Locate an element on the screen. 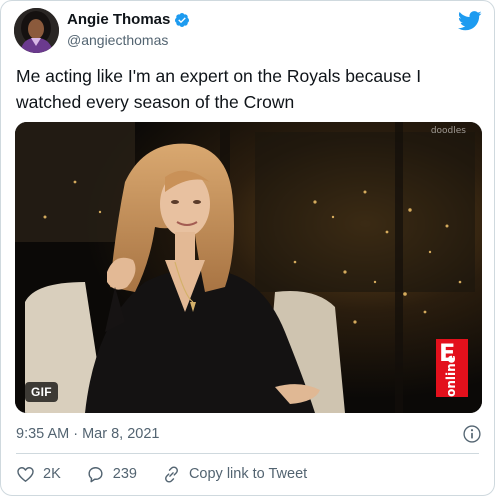  gif-badge: GIF is located at coordinates (41, 392).